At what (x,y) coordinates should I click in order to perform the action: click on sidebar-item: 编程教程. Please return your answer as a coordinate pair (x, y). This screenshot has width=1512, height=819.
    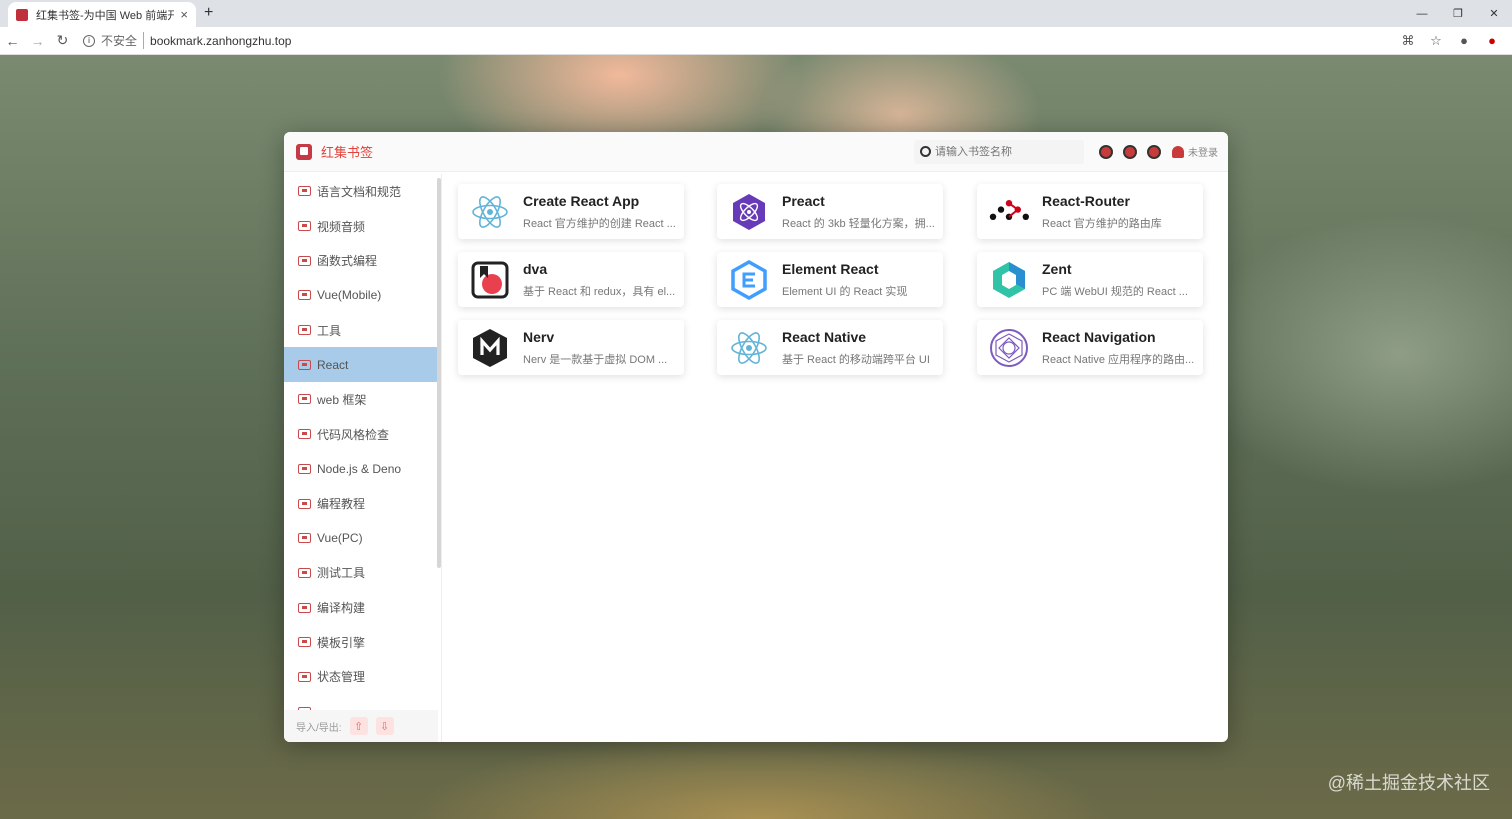
    Looking at the image, I should click on (362, 503).